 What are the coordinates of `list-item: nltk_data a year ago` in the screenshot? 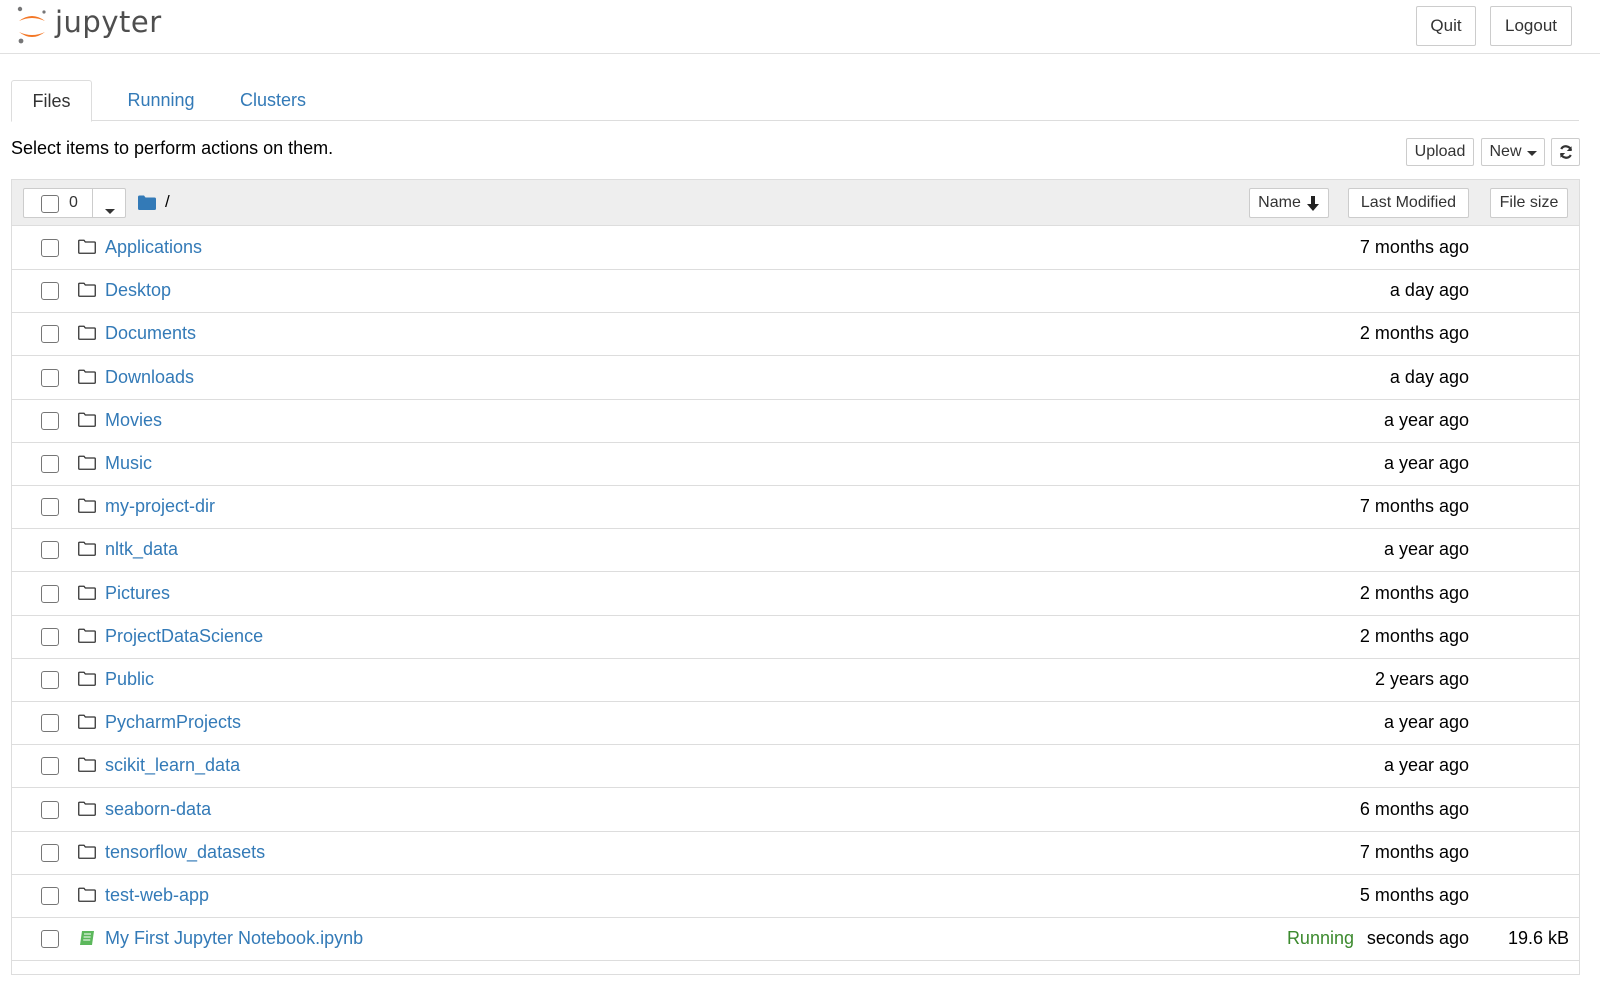 It's located at (795, 550).